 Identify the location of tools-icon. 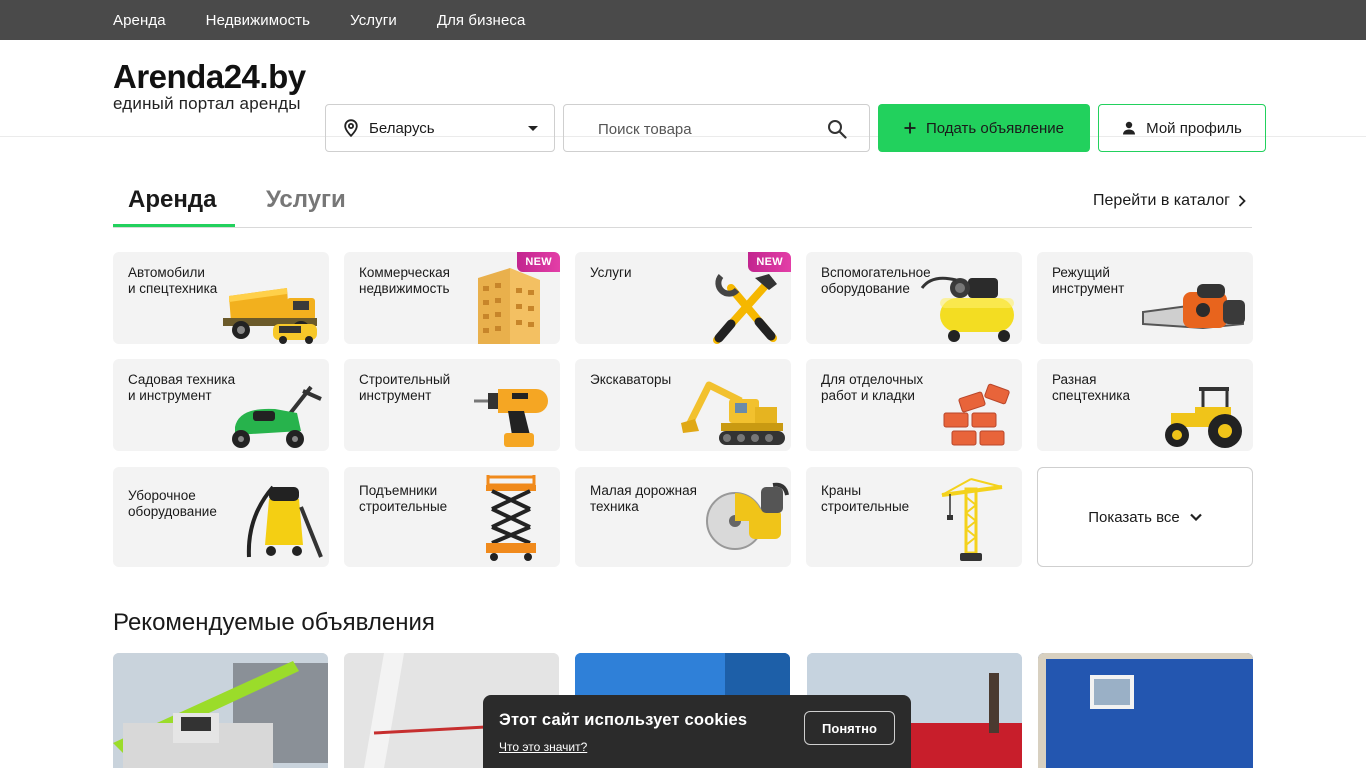
(745, 309).